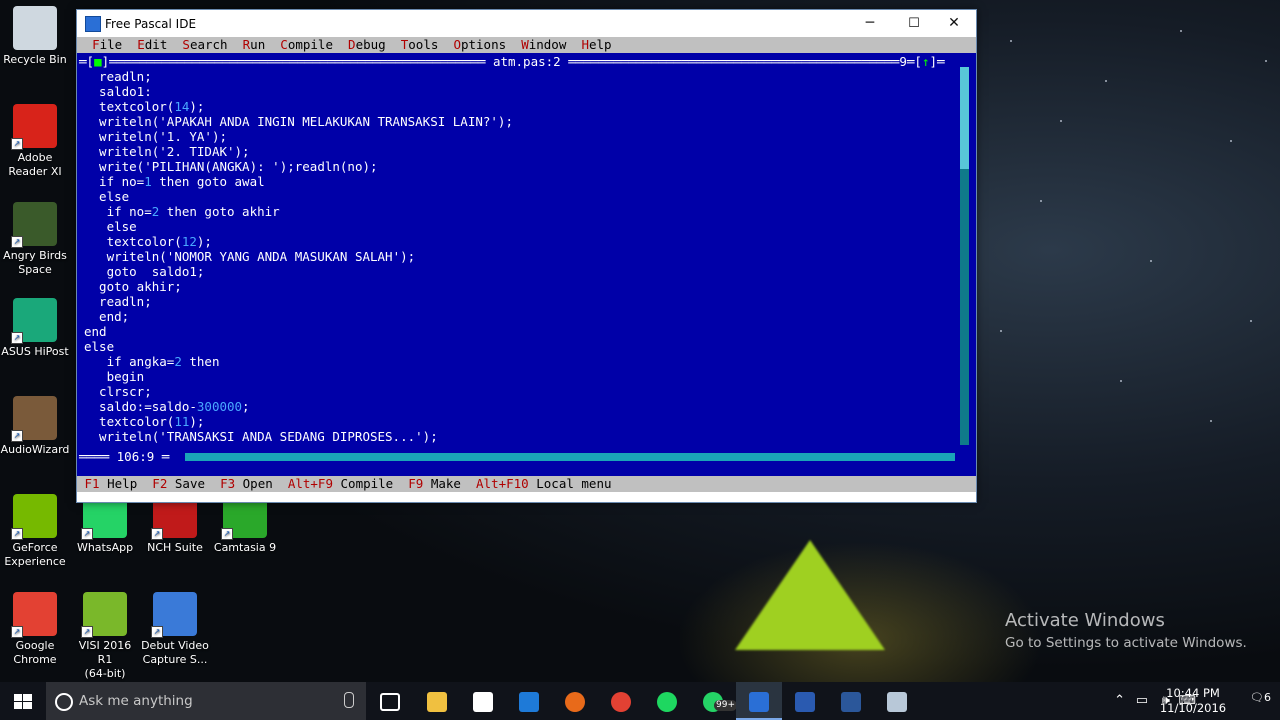 The height and width of the screenshot is (720, 1280). What do you see at coordinates (35, 59) in the screenshot?
I see `desktop-icon-label: Recycle Bin` at bounding box center [35, 59].